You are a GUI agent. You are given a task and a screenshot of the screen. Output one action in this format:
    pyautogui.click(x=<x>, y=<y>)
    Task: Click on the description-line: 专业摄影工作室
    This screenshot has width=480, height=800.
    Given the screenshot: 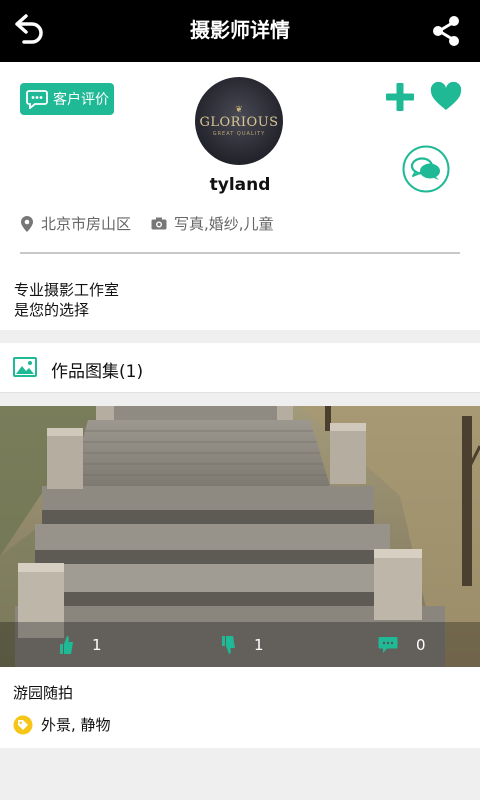 What is the action you would take?
    pyautogui.click(x=67, y=290)
    